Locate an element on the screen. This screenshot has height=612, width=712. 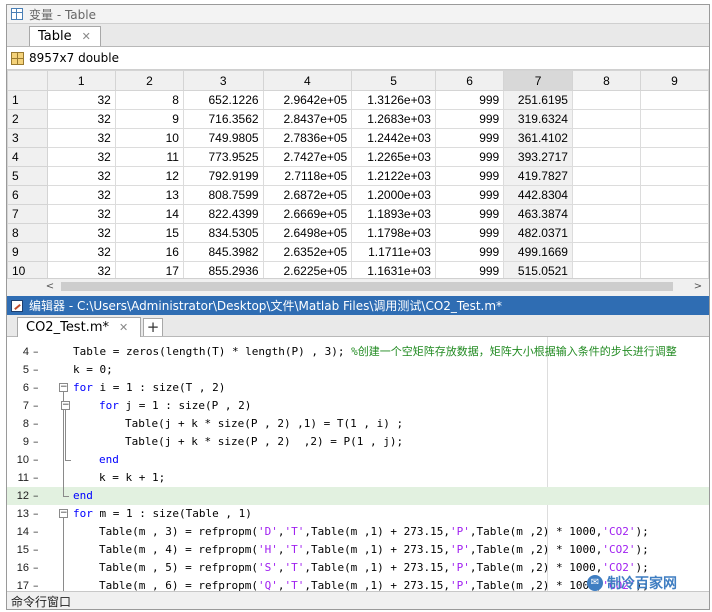
table-cell: 2.6498e+05 is located at coordinates (307, 233).